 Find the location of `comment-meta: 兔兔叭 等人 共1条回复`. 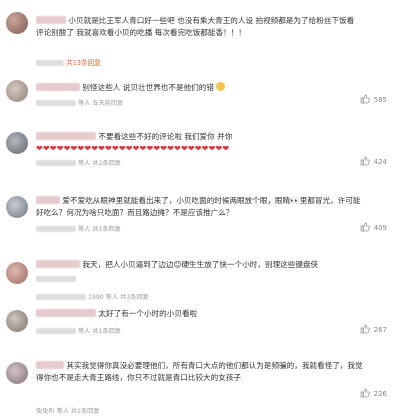

comment-meta: 兔兔叭 等人 共1条回复 is located at coordinates (68, 411).